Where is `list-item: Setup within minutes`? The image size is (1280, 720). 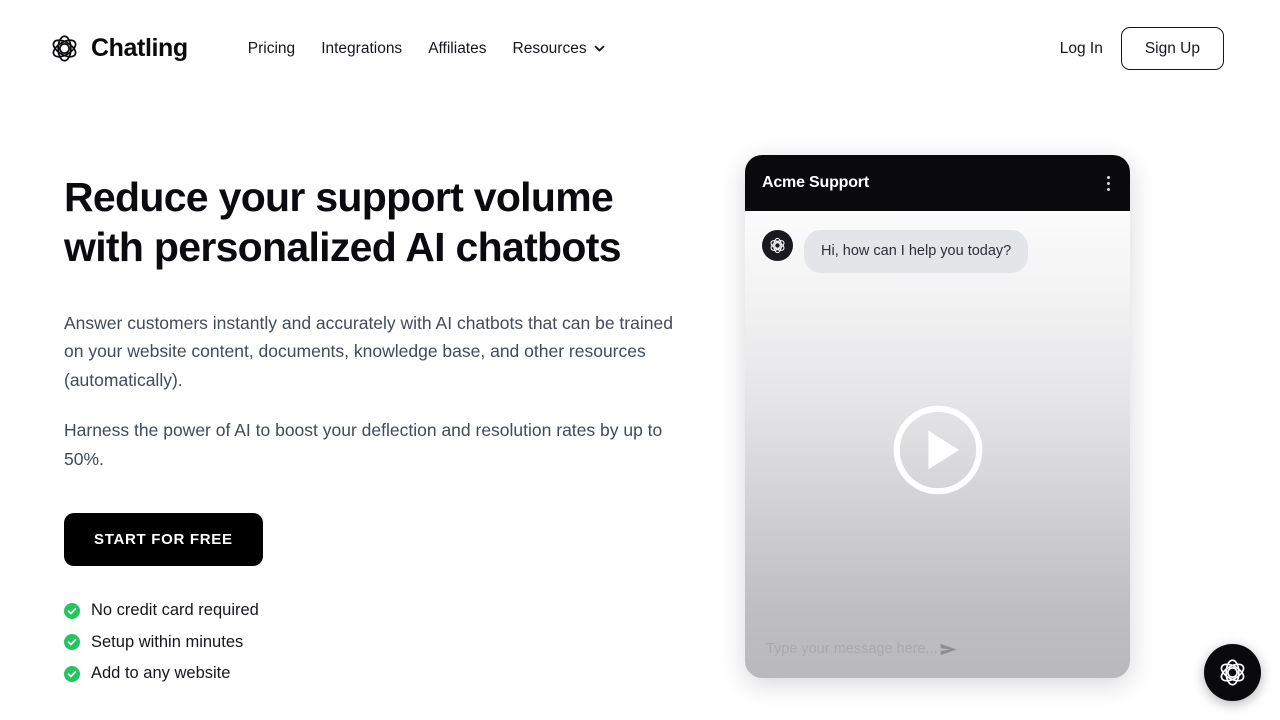 list-item: Setup within minutes is located at coordinates (374, 642).